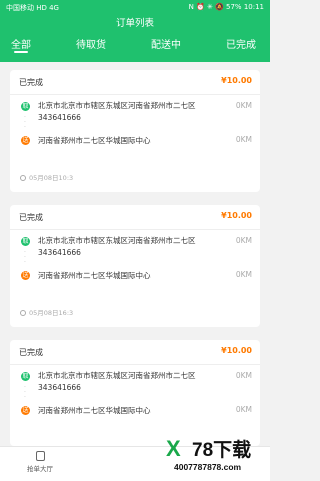 This screenshot has height=481, width=320. Describe the element at coordinates (215, 7) in the screenshot. I see `status-indicators: N ⏰ ✳ 🔕 57%` at that location.